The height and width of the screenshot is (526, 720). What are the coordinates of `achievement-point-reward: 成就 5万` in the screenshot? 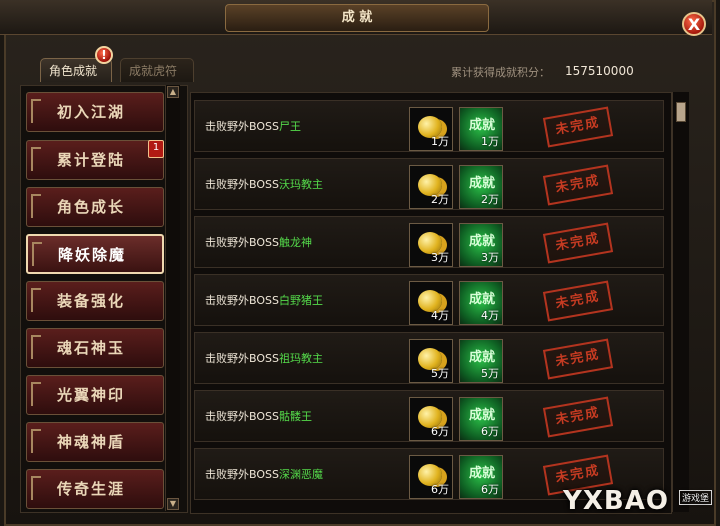 It's located at (481, 361).